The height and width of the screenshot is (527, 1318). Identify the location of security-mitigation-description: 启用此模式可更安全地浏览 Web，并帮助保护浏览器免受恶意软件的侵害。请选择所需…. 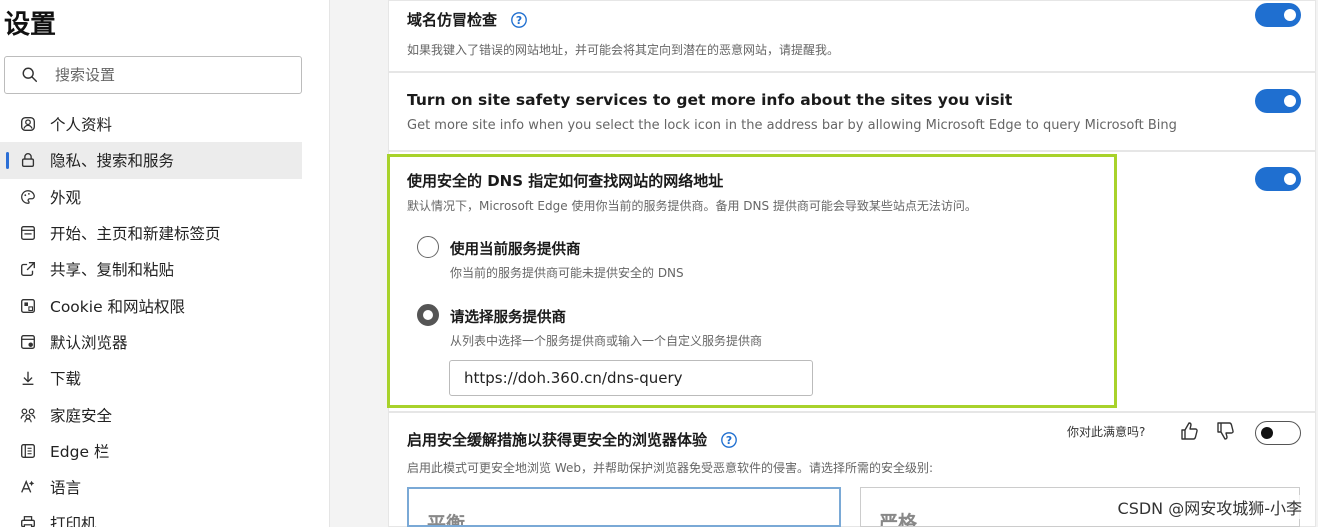
(670, 468).